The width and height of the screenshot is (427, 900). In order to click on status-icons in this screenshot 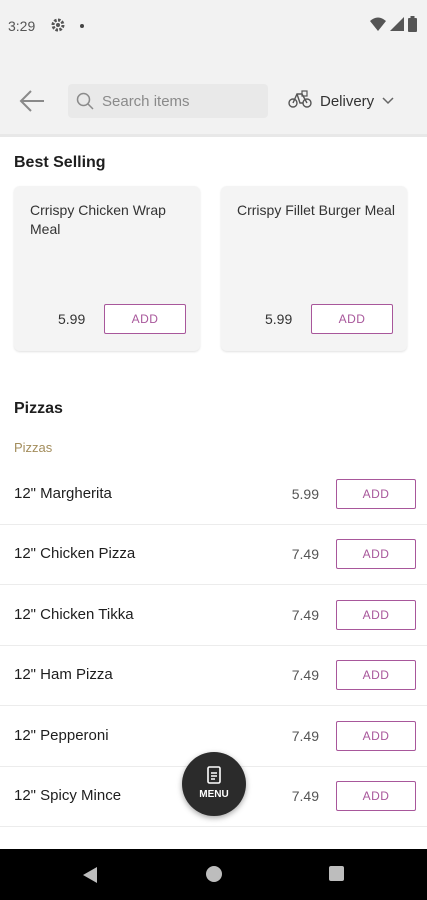, I will do `click(393, 26)`.